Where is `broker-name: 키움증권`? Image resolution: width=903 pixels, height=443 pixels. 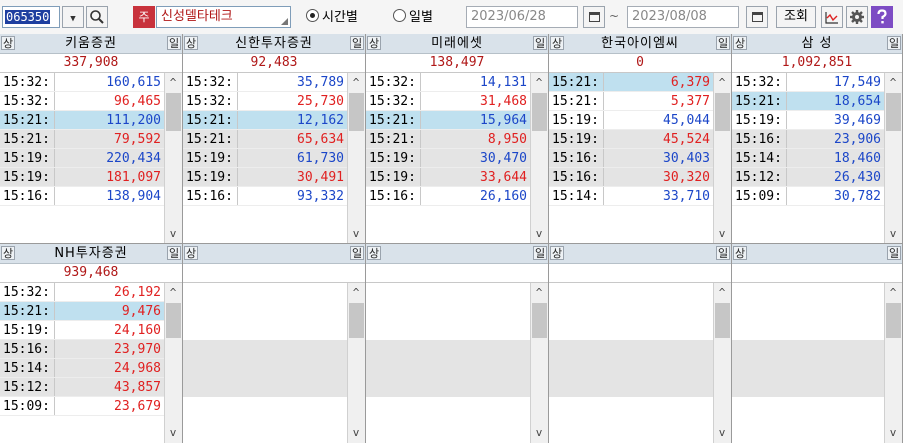 broker-name: 키움증권 is located at coordinates (91, 43).